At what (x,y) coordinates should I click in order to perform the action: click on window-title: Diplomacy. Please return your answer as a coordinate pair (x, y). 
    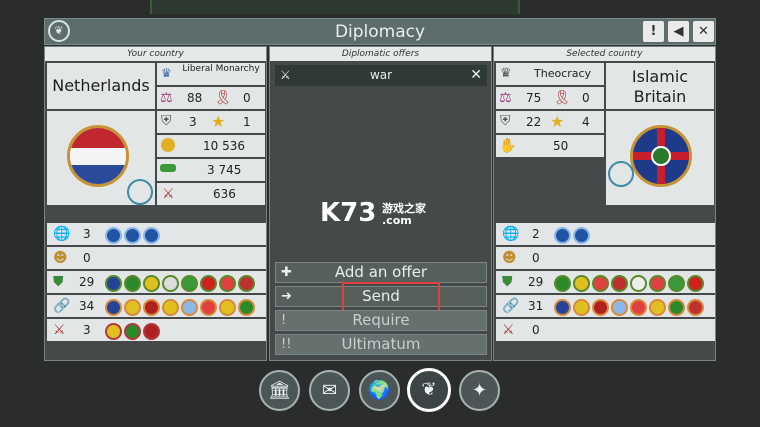
    Looking at the image, I should click on (380, 32).